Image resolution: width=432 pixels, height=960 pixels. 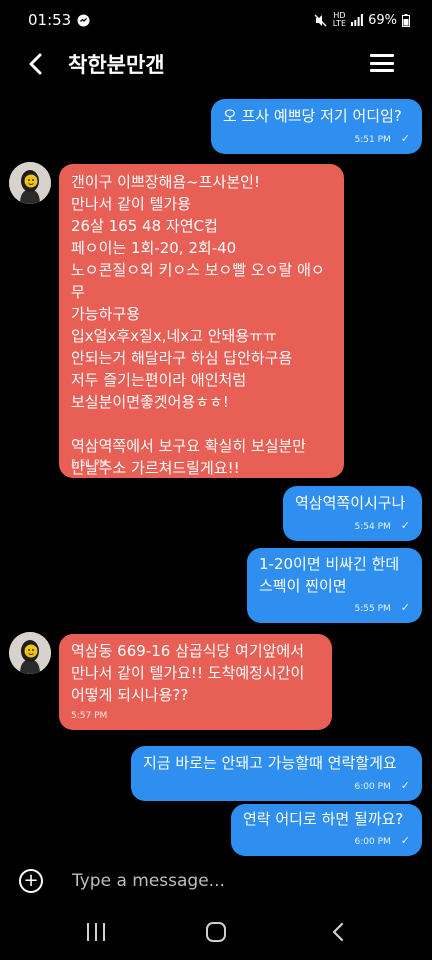 What do you see at coordinates (382, 20) in the screenshot?
I see `battery-percent: 69%` at bounding box center [382, 20].